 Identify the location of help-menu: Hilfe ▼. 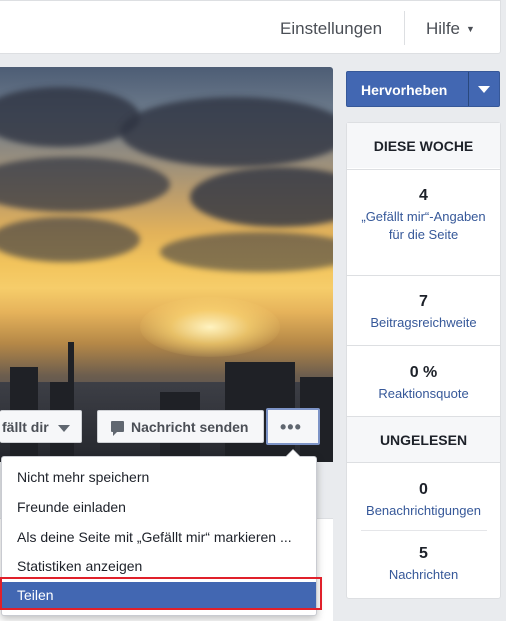
(450, 29).